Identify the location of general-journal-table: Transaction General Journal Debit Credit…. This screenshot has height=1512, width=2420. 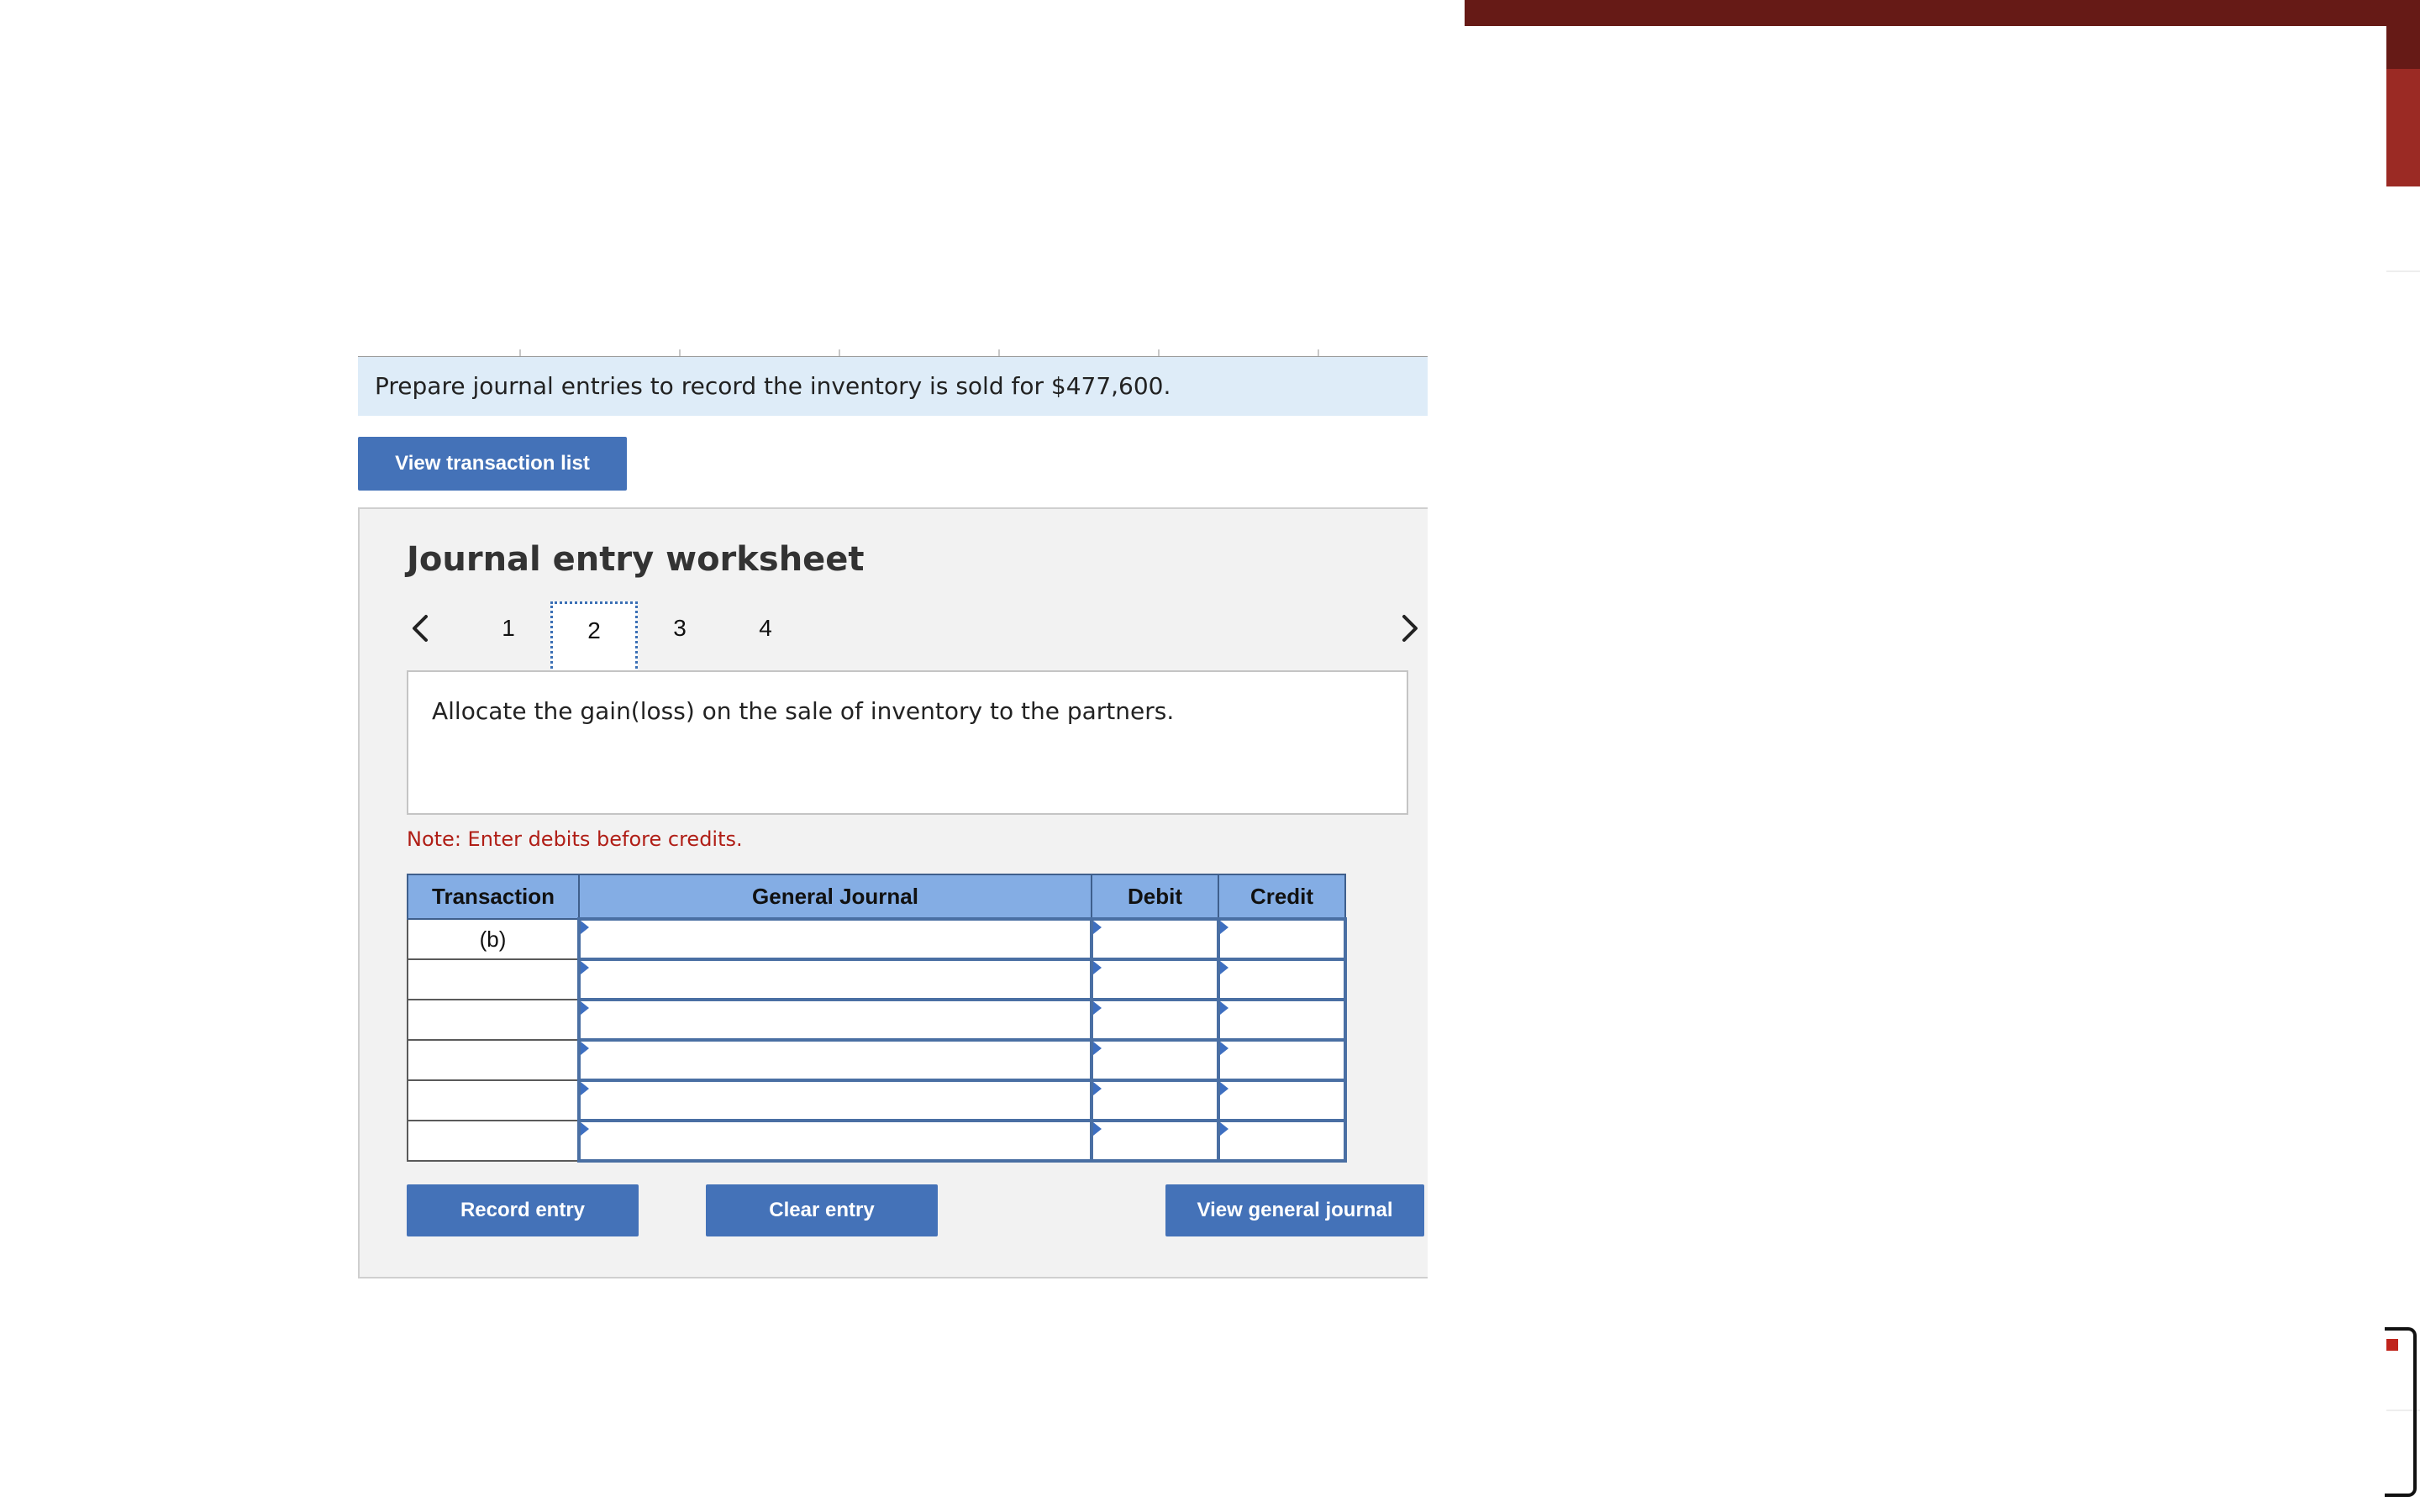
(877, 1018).